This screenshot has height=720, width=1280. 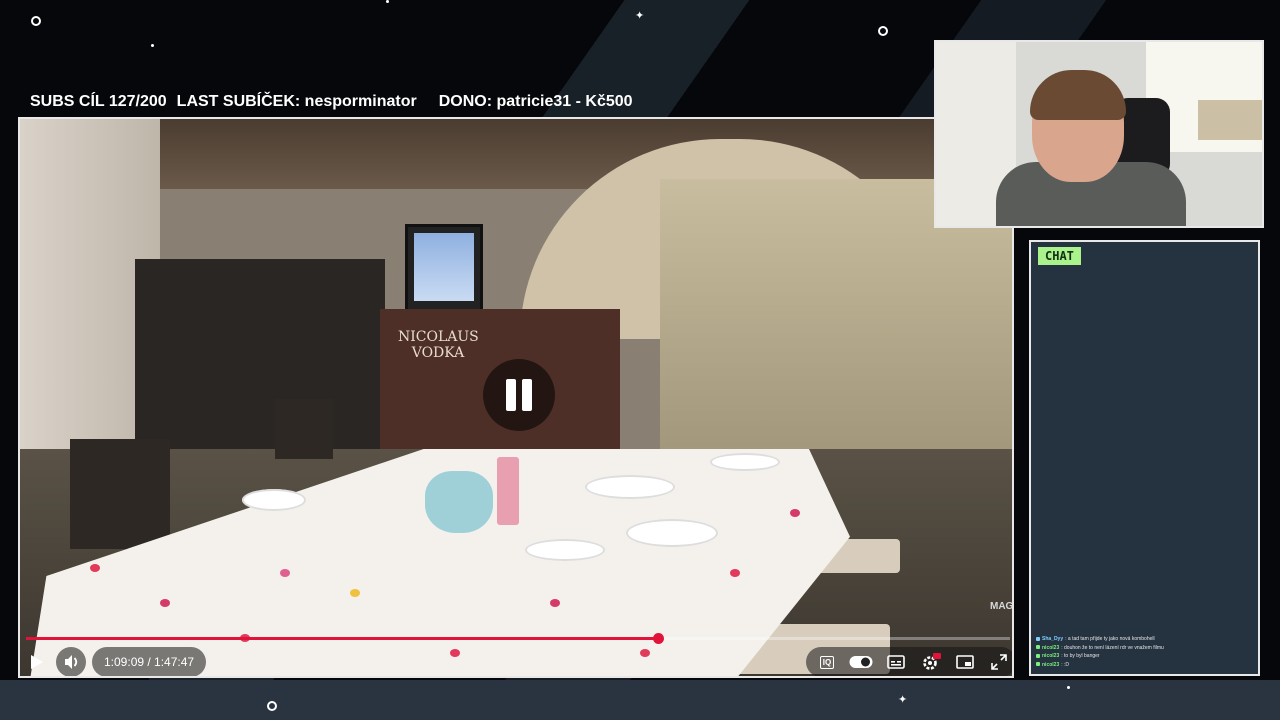 What do you see at coordinates (1099, 134) in the screenshot?
I see `webcam-feed` at bounding box center [1099, 134].